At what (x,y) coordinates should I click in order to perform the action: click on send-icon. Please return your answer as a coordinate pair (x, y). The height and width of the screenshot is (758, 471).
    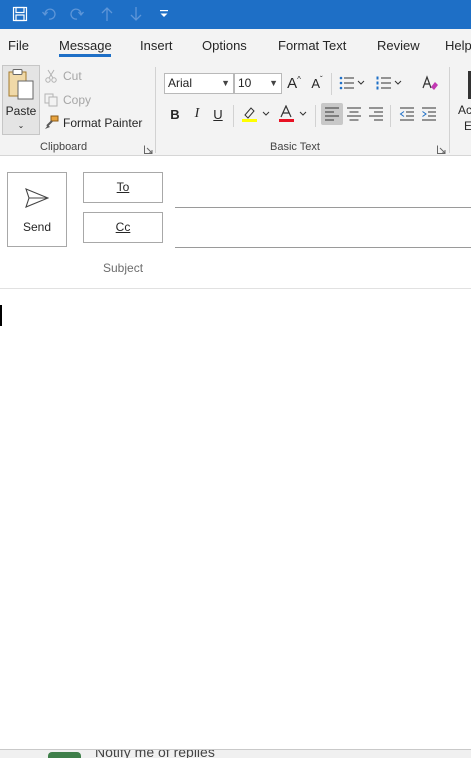
    Looking at the image, I should click on (37, 198).